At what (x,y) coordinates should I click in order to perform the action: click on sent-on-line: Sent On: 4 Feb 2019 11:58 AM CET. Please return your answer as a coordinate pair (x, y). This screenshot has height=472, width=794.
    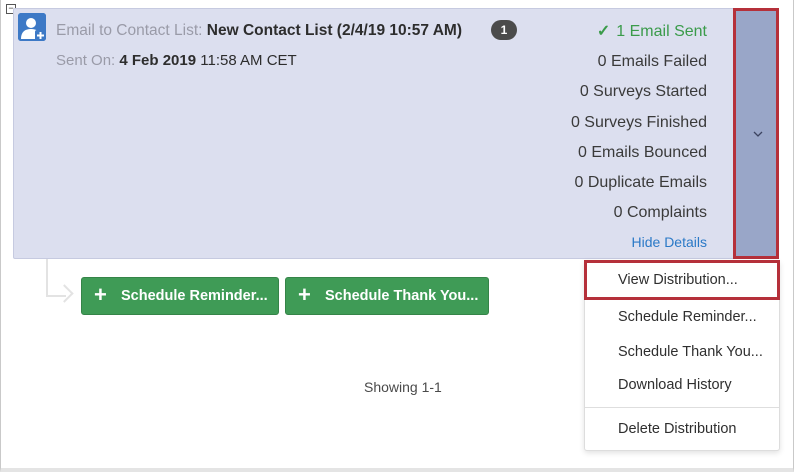
    Looking at the image, I should click on (176, 60).